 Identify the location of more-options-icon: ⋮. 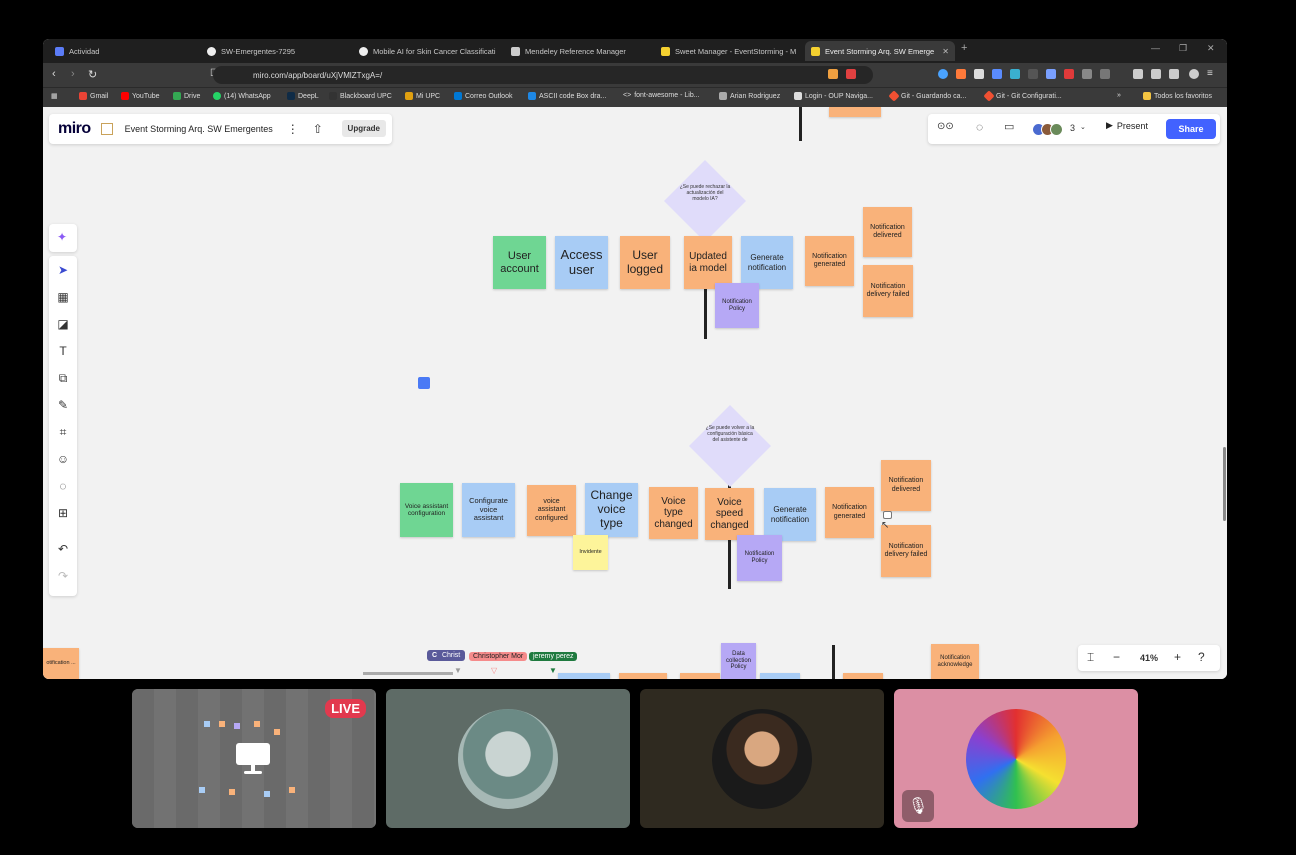
(293, 129).